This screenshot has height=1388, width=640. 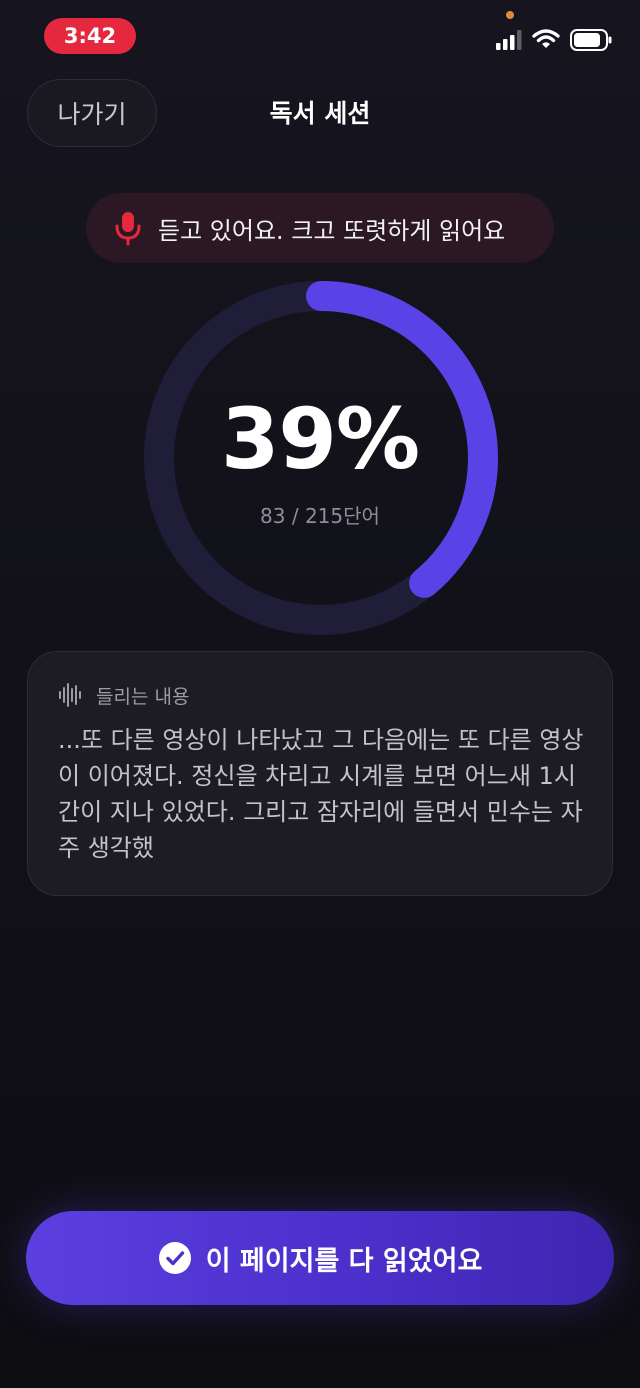 I want to click on status-time: 3:42, so click(x=90, y=36).